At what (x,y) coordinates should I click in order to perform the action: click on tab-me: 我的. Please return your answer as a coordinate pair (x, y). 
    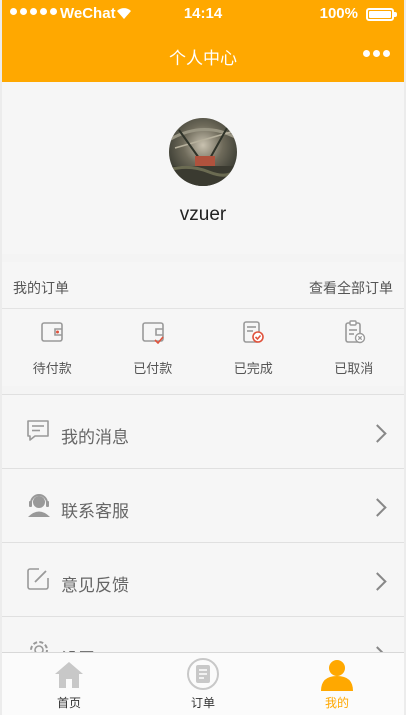
    Looking at the image, I should click on (337, 684).